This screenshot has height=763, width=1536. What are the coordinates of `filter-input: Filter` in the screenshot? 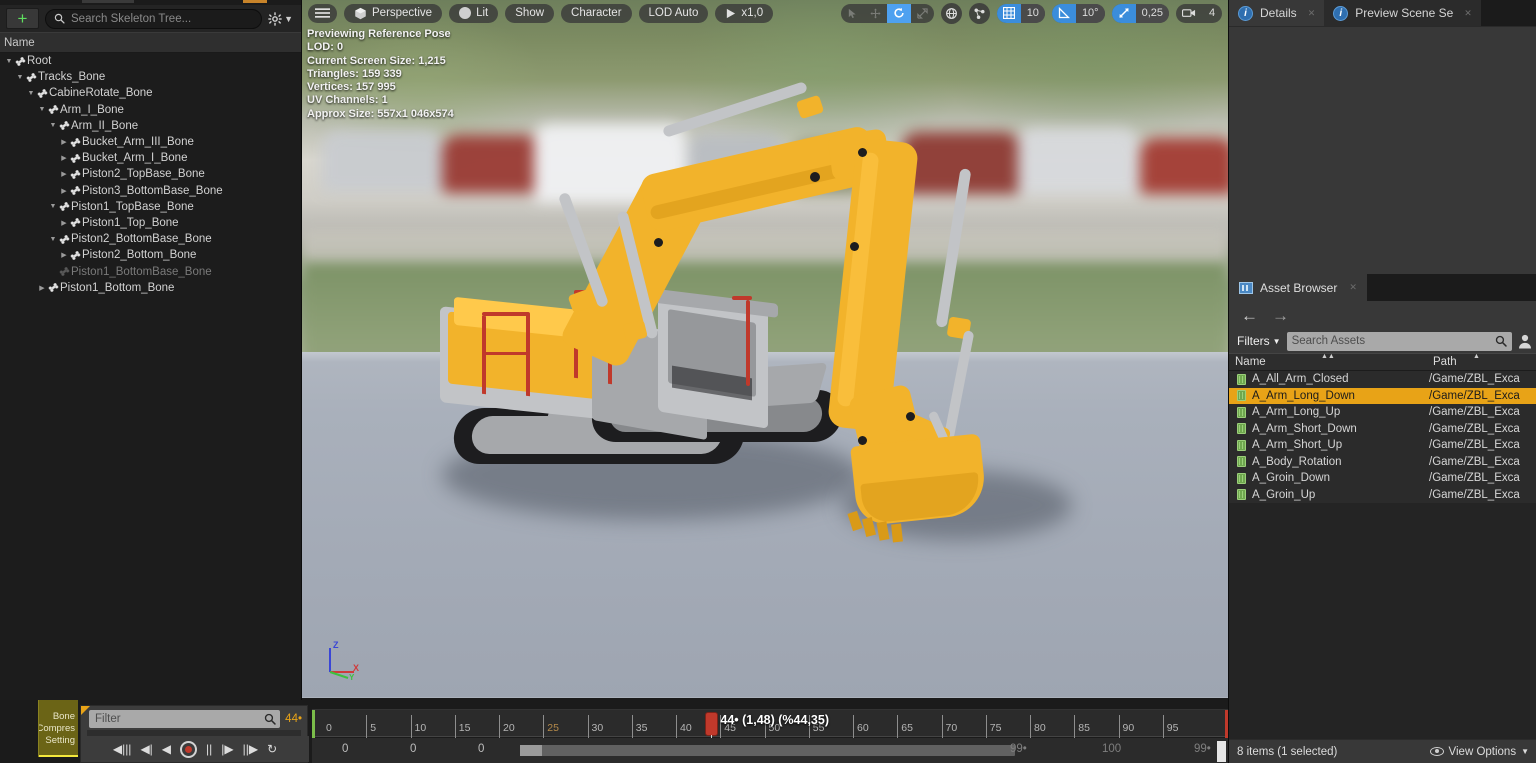 It's located at (185, 719).